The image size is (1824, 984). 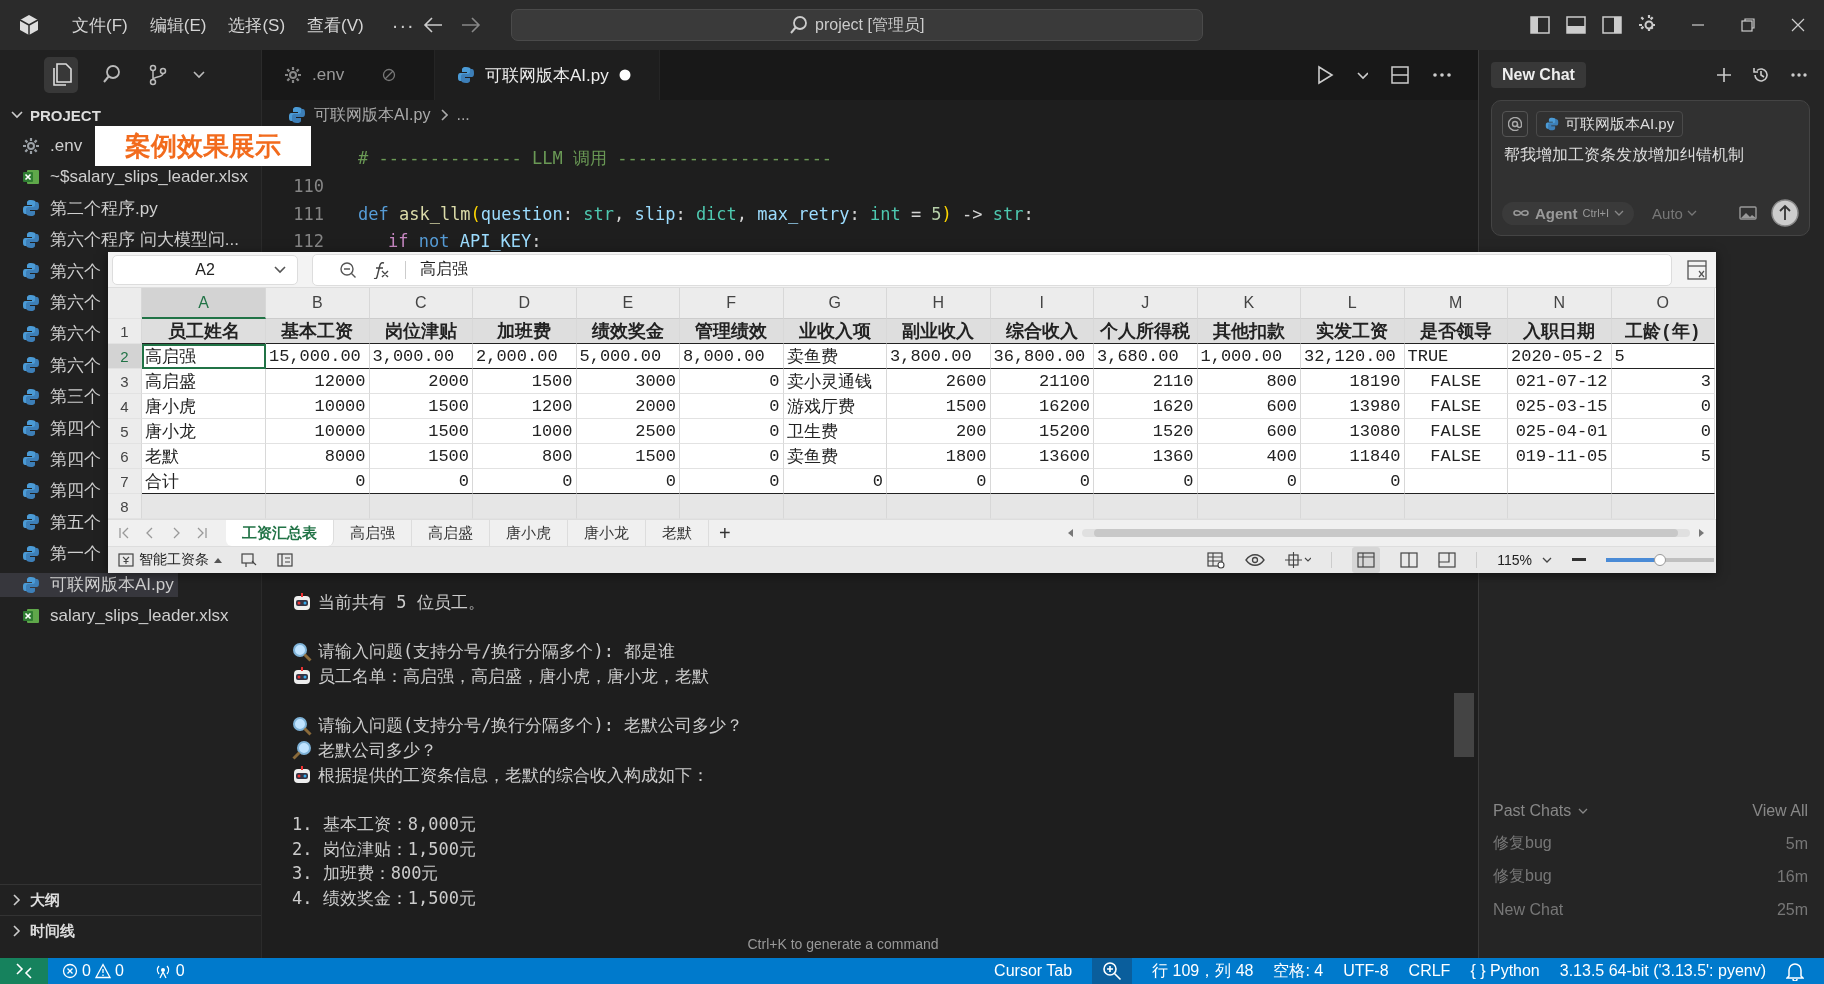 I want to click on chat-input-box: 可联网版本AI.py 帮我增加工资条发放增加纠错机制 Agent Ctrl+I Auto, so click(x=1650, y=168).